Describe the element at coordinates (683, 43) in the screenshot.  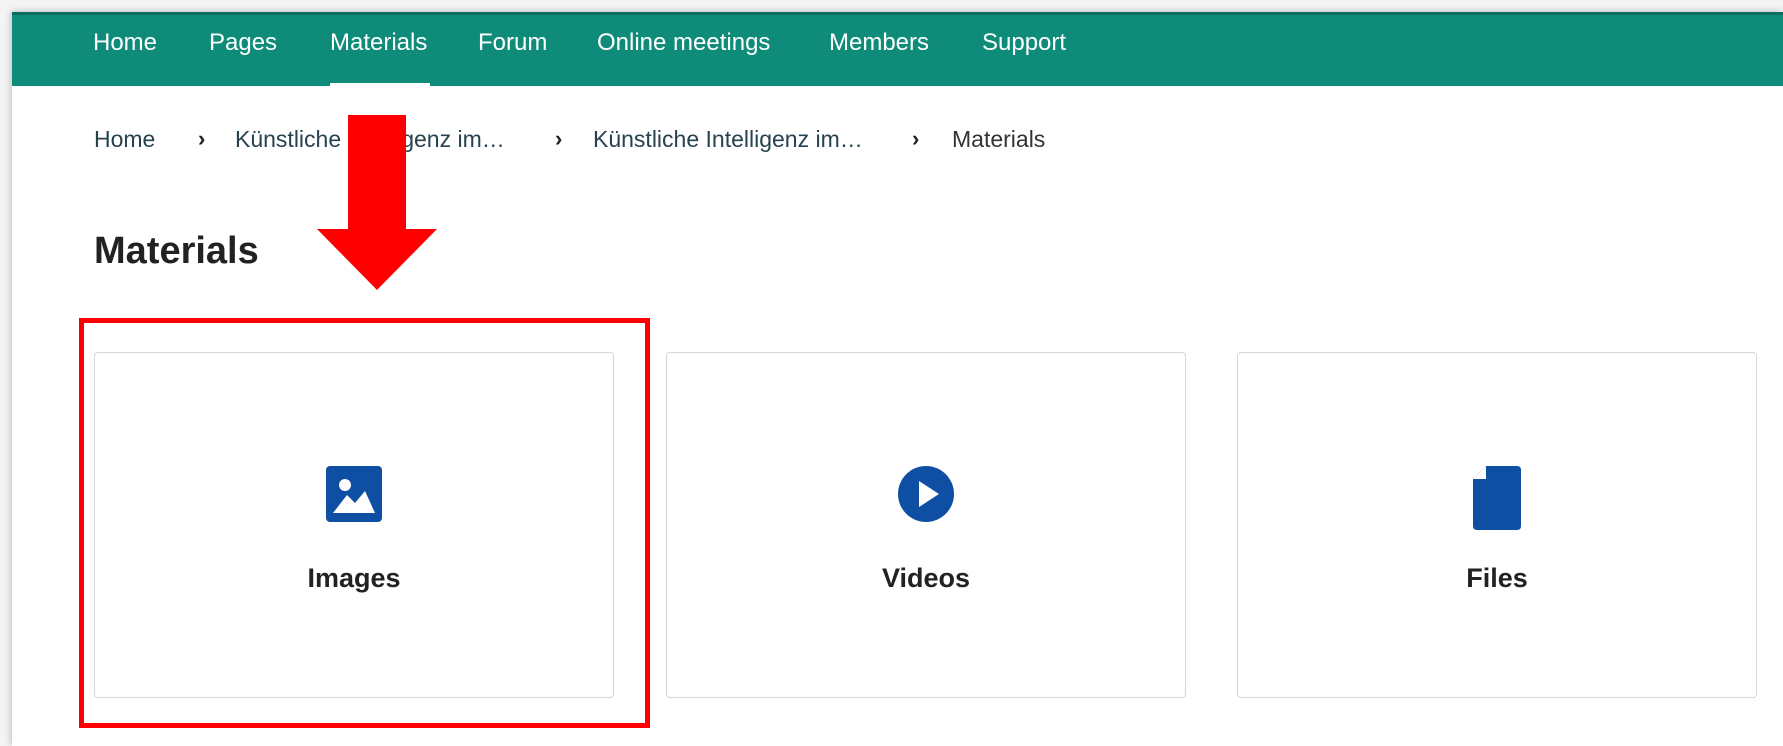
I see `nav-item-online-meetings: Online meetings` at that location.